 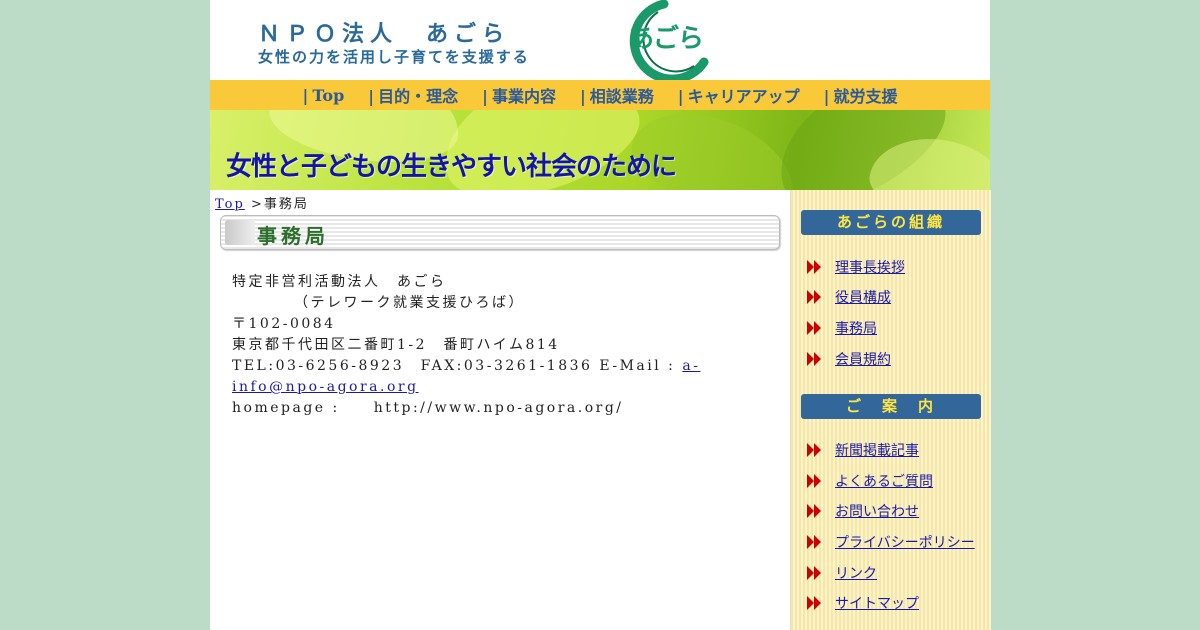 What do you see at coordinates (339, 282) in the screenshot?
I see `org-name: 特定非営利活動法人 あごら` at bounding box center [339, 282].